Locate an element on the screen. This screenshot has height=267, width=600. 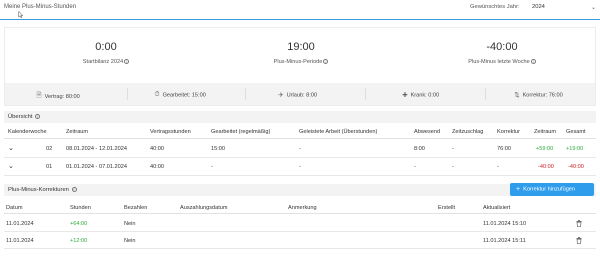
updated-cell: 11.01.2024 15:11 is located at coordinates (504, 241).